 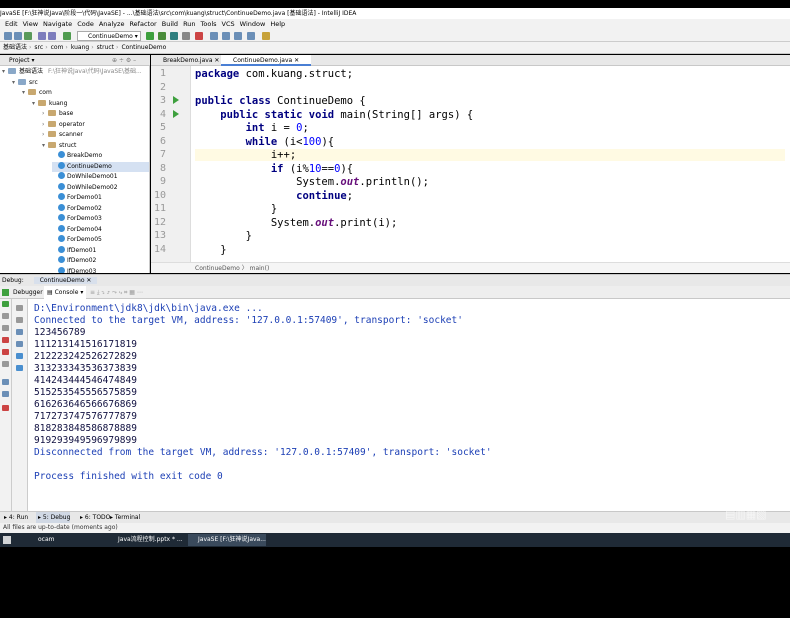 I want to click on editor-tab: ContinueDemo.java ✕, so click(x=266, y=60).